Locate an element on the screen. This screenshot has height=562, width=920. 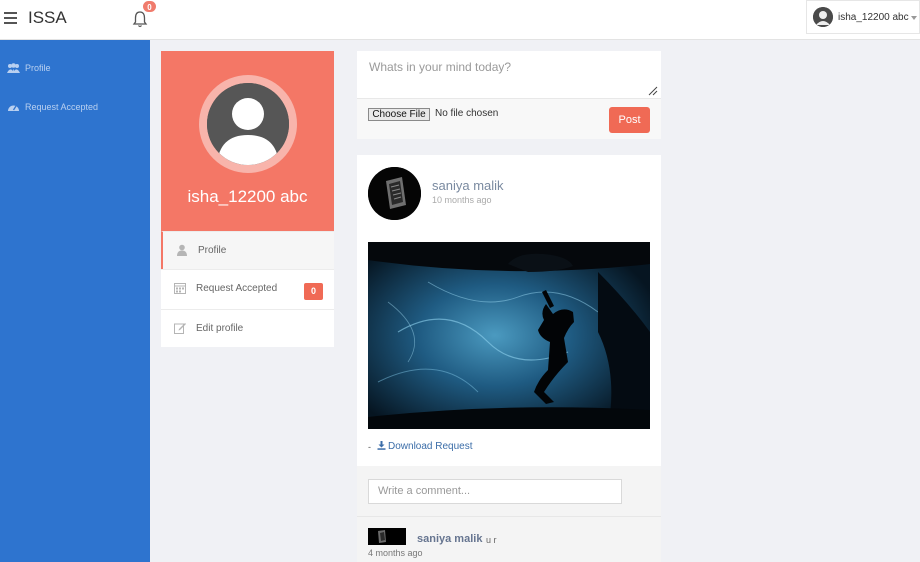
download-request-link: Download Request is located at coordinates (425, 446).